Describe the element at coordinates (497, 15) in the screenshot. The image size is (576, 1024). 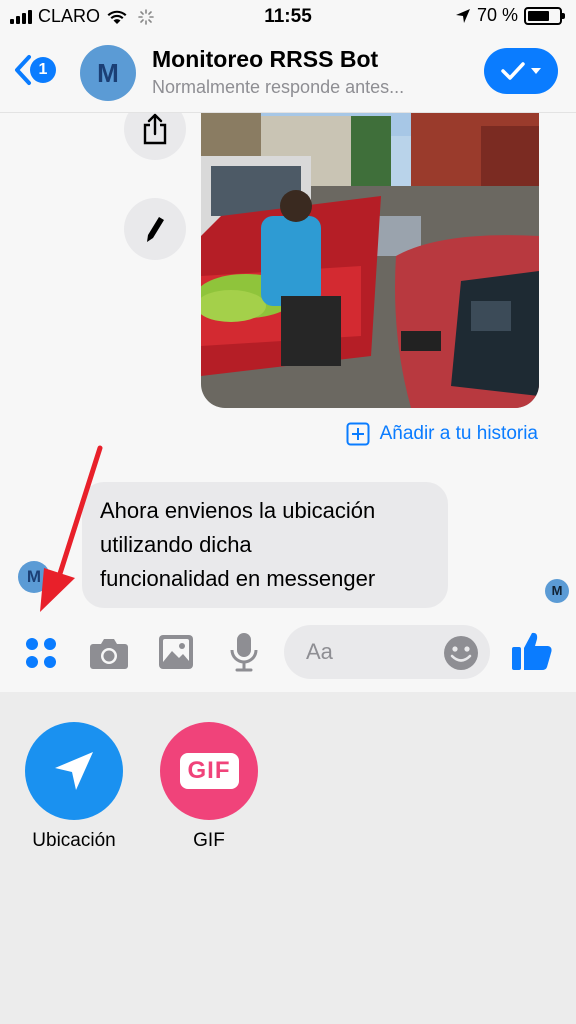
I see `battery-percent: 70 %` at that location.